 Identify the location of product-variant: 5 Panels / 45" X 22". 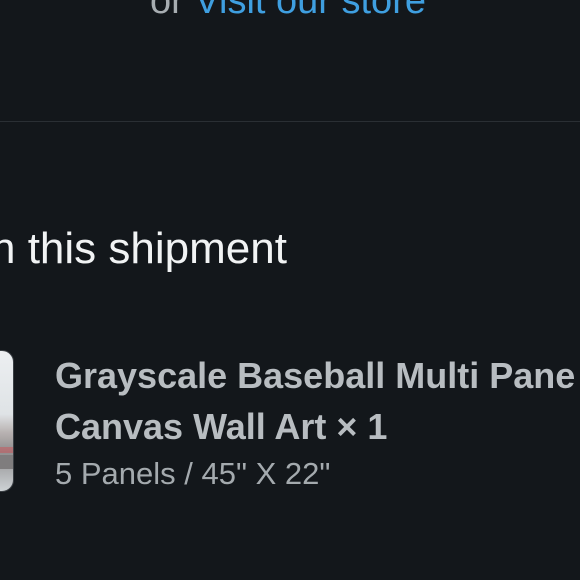
(193, 473).